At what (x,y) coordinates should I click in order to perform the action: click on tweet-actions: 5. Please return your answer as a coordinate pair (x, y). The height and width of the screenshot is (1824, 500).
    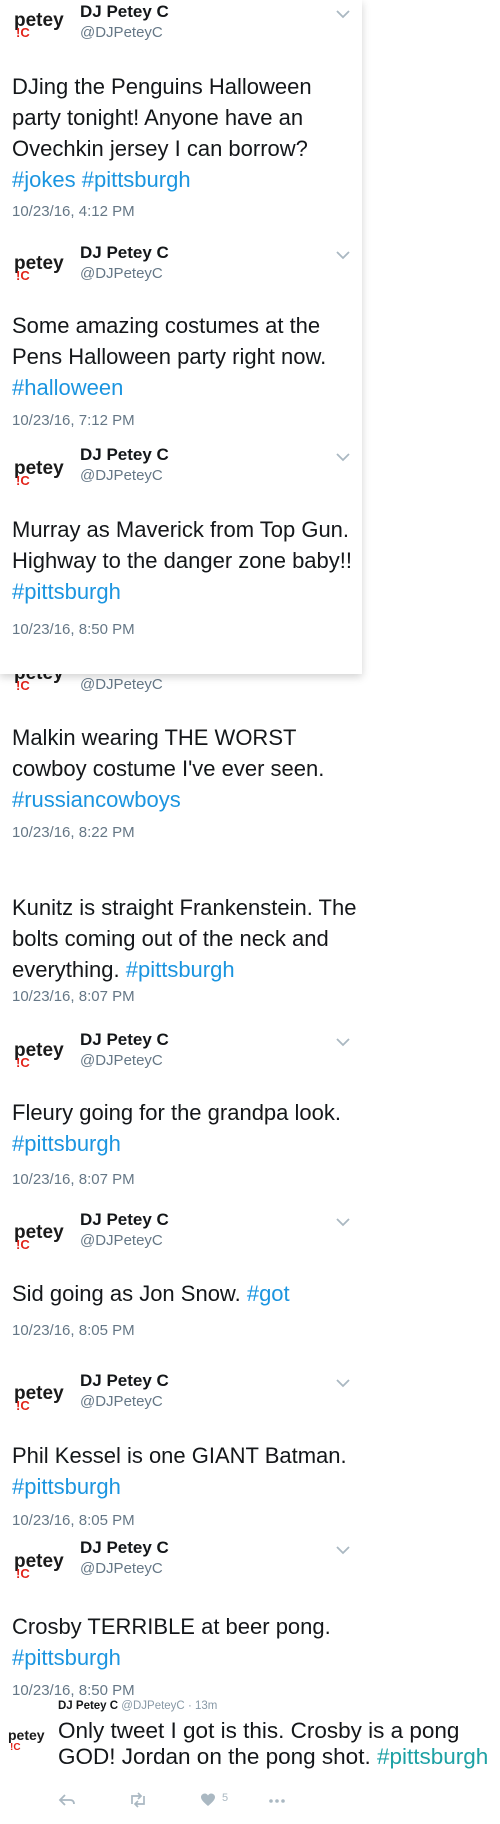
    Looking at the image, I should click on (208, 1800).